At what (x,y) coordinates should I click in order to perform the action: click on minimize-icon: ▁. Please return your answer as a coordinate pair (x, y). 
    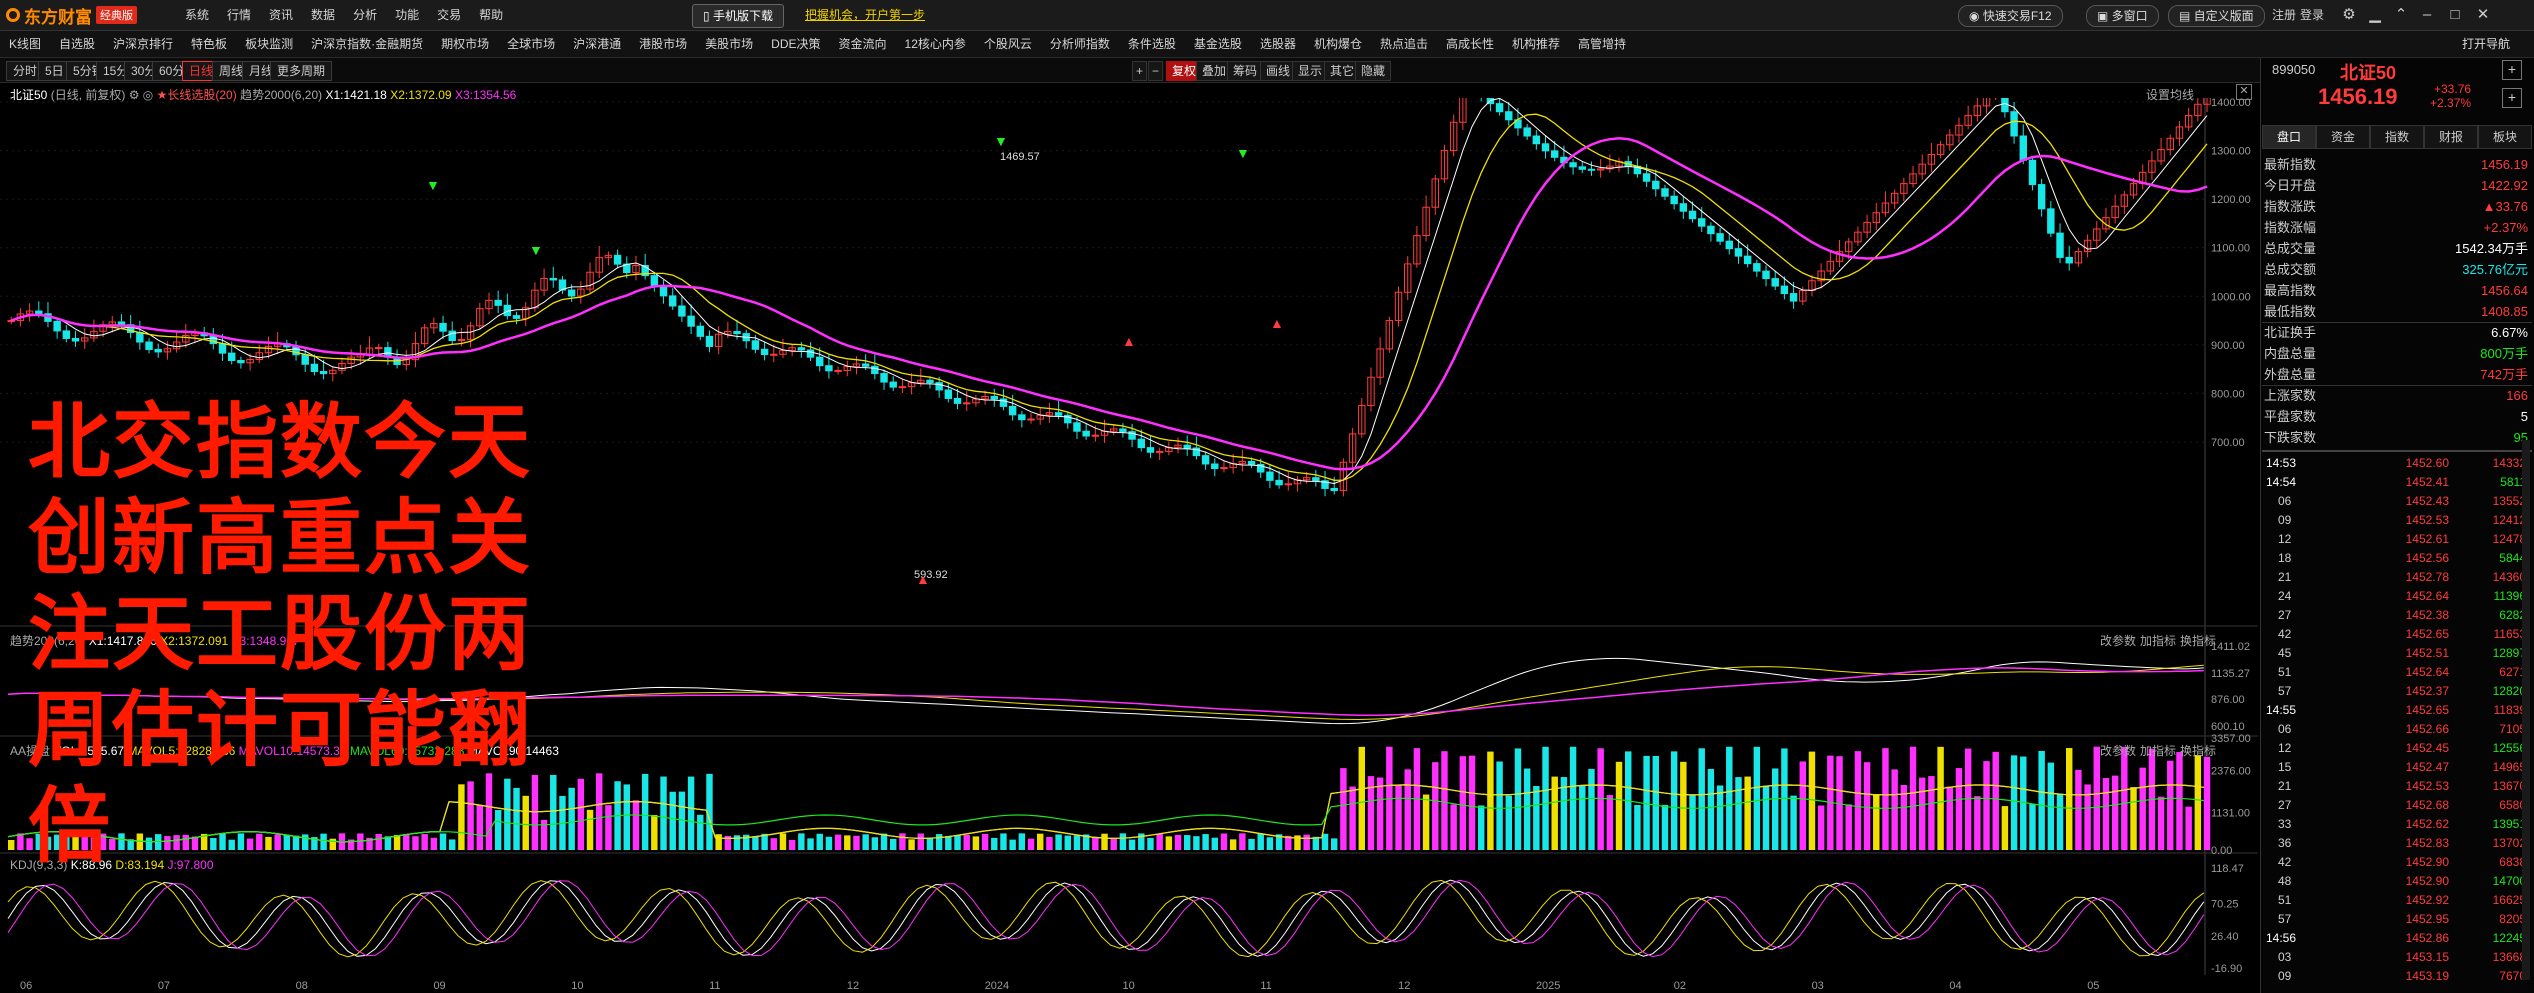
    Looking at the image, I should click on (2375, 15).